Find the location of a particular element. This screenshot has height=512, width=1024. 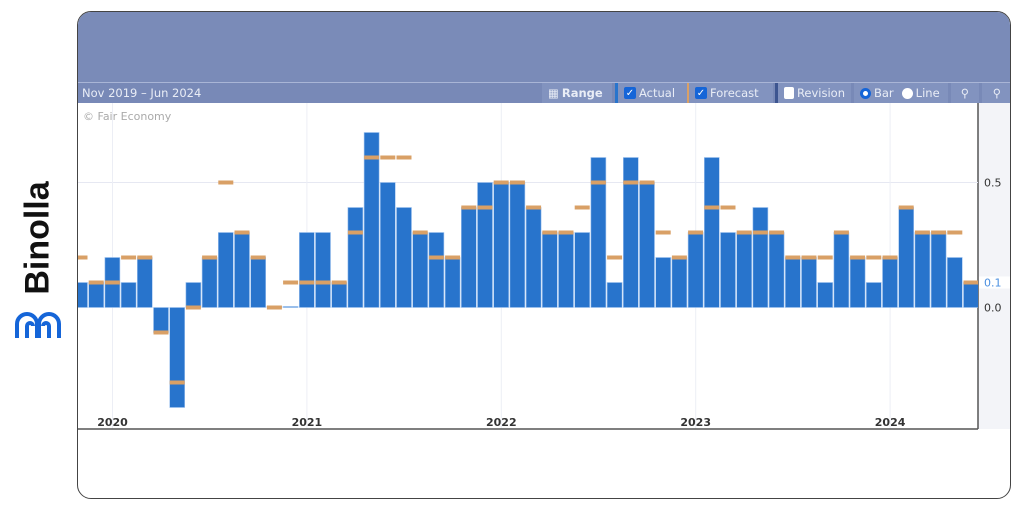

watermark: © Fair Economy is located at coordinates (127, 116).